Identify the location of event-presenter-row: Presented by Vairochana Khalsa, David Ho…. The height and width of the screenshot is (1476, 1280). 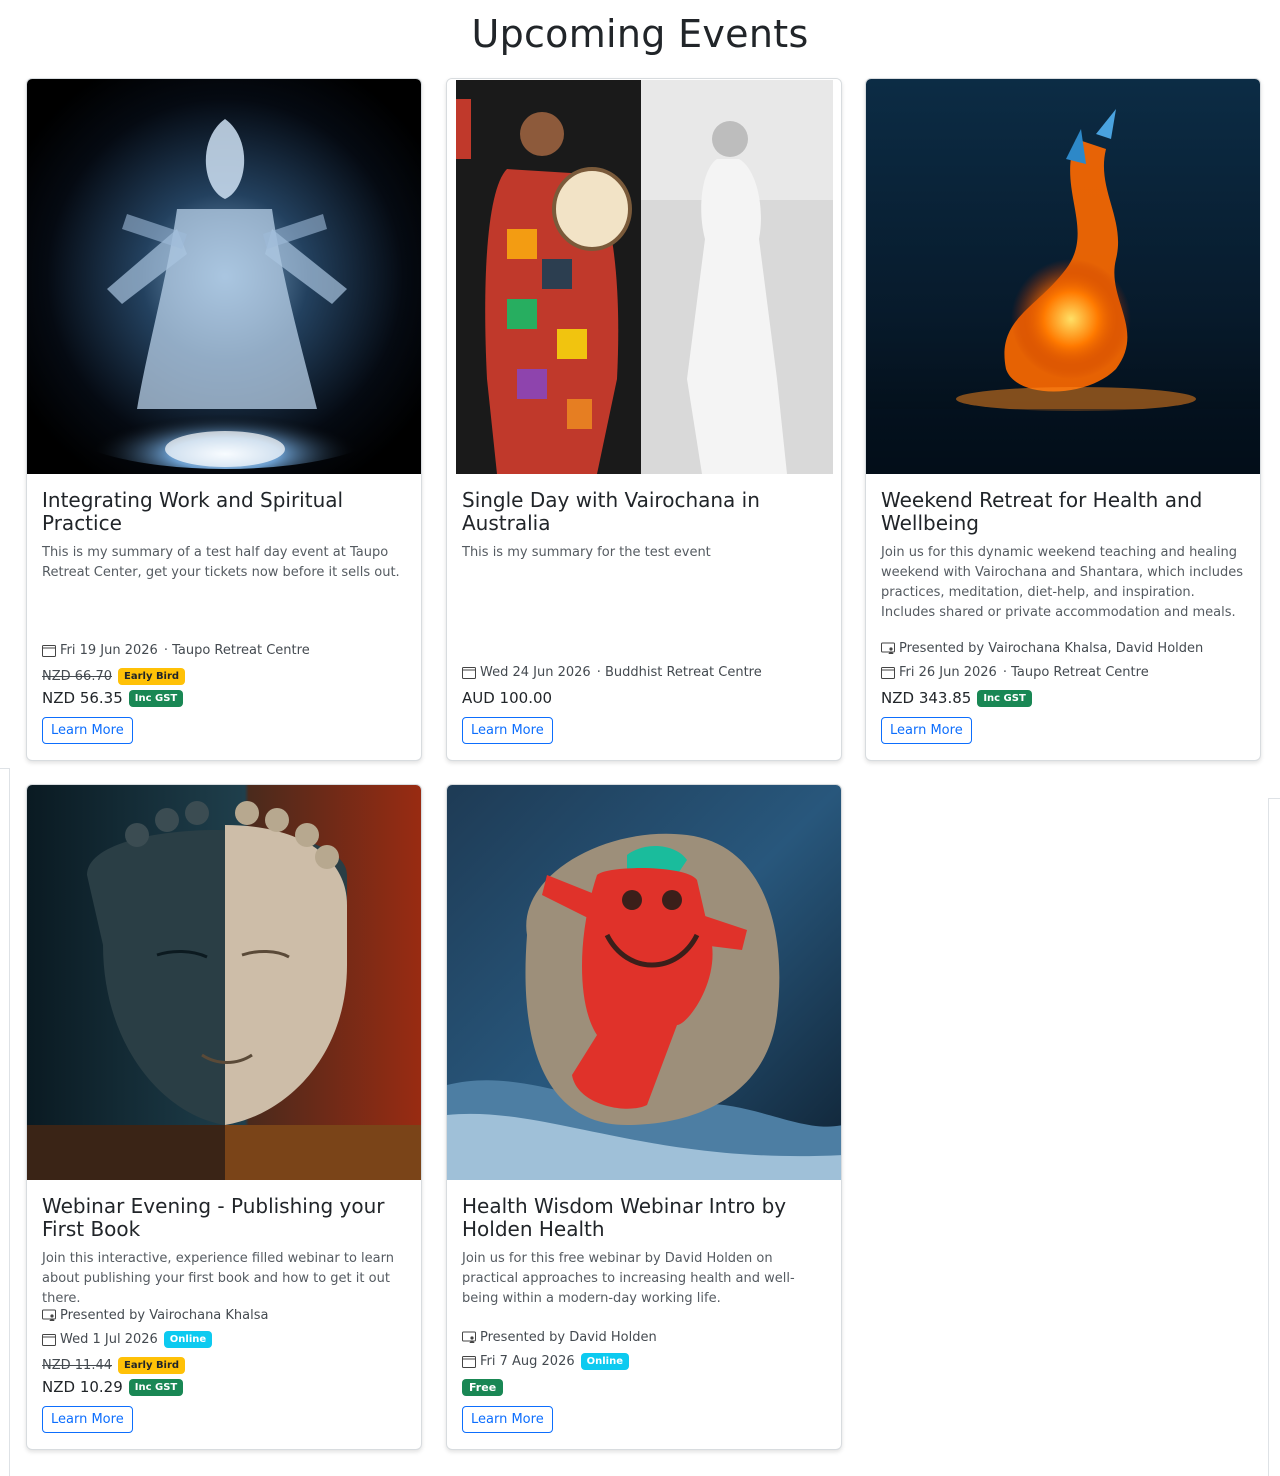
(1063, 648).